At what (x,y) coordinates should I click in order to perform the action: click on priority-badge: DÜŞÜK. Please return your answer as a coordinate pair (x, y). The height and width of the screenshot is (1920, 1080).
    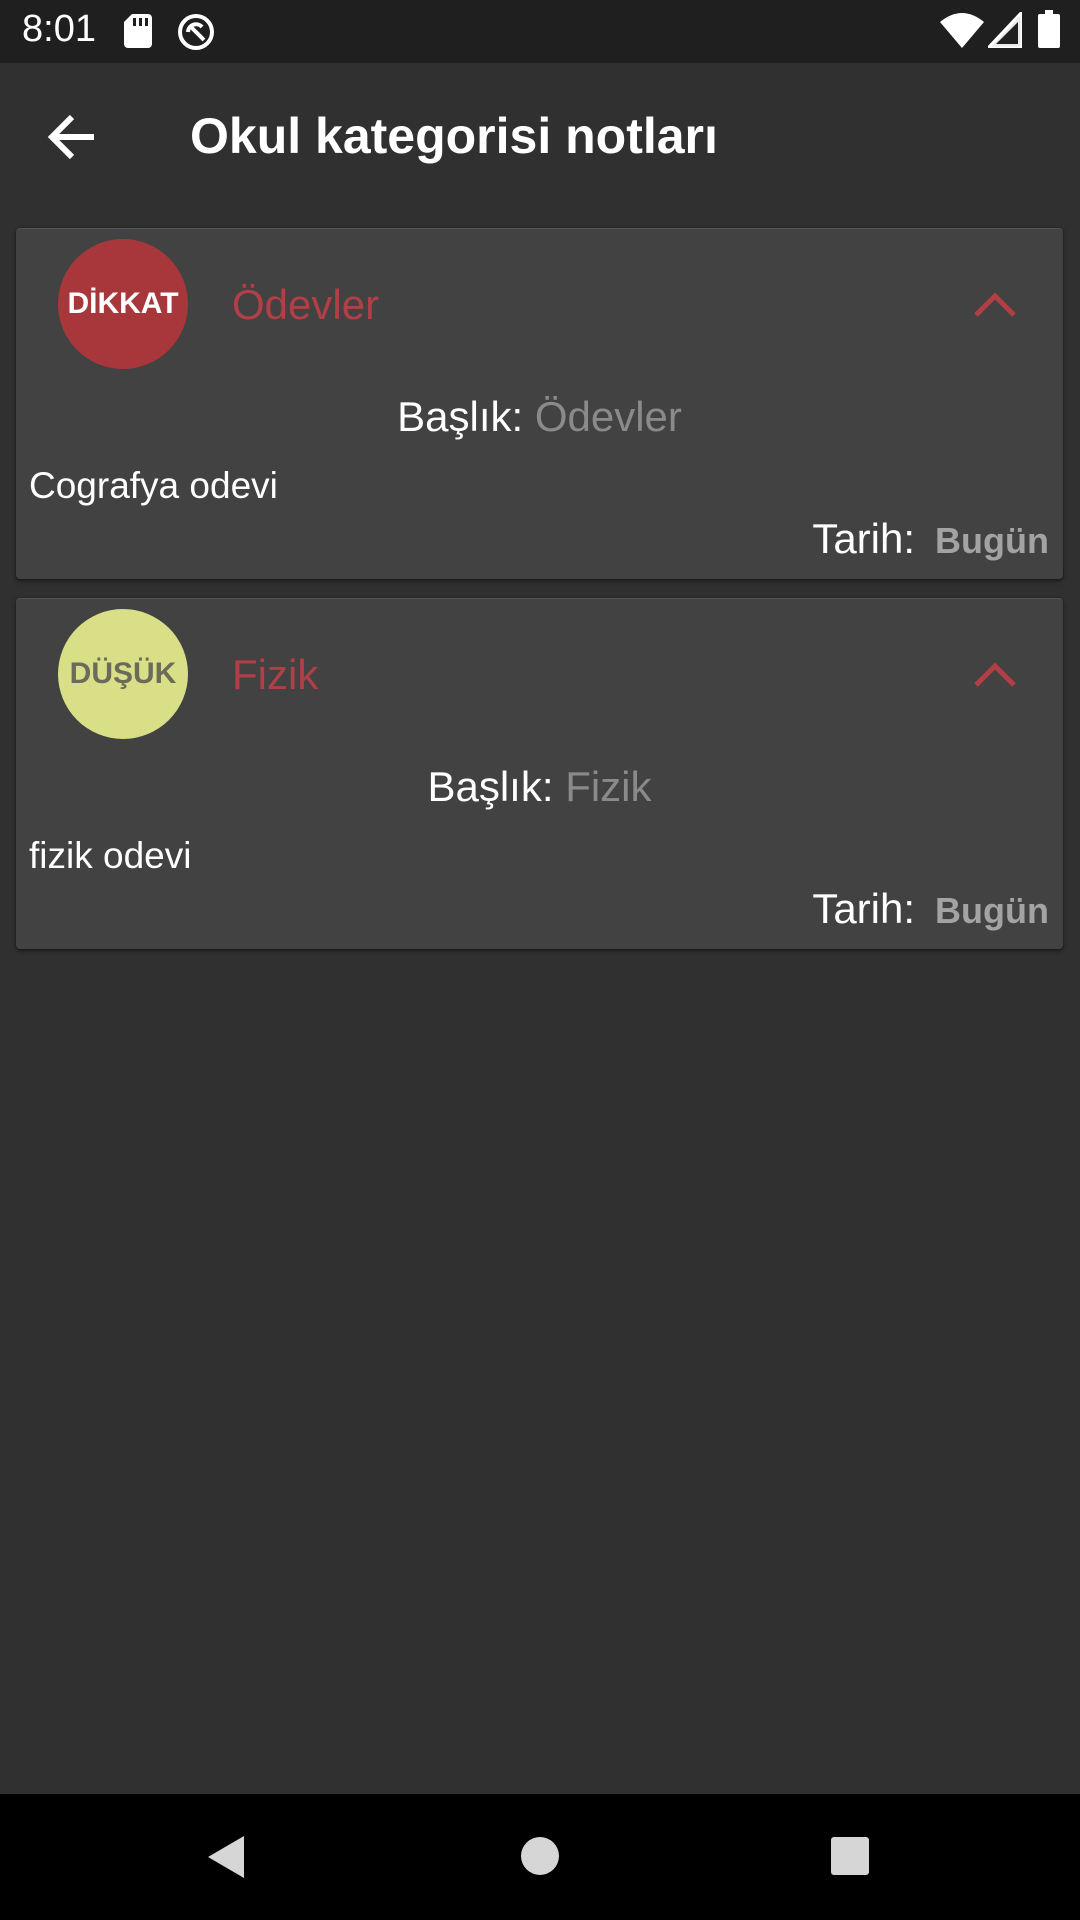
    Looking at the image, I should click on (123, 674).